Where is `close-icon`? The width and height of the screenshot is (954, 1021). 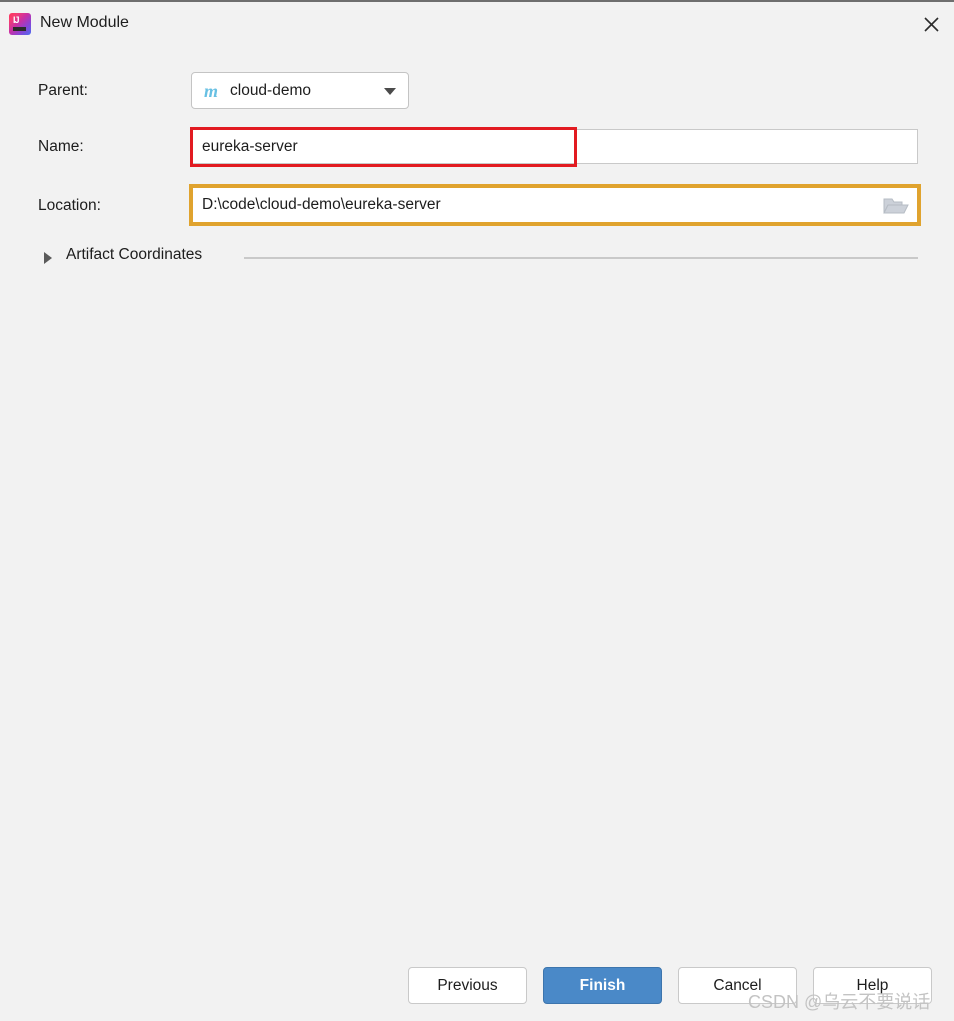 close-icon is located at coordinates (931, 24).